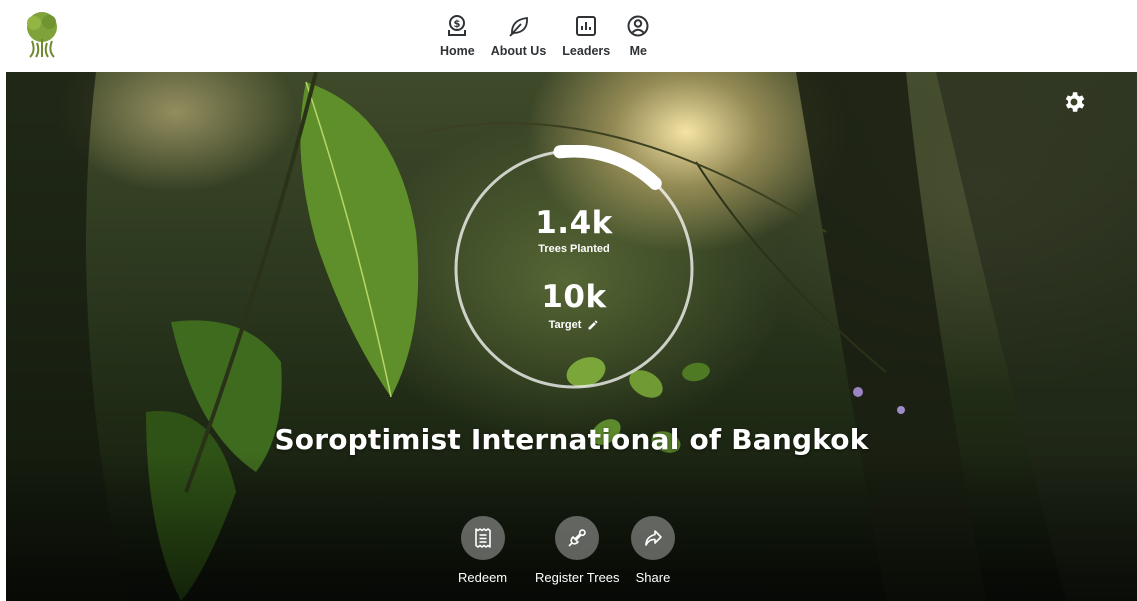 The height and width of the screenshot is (601, 1137). What do you see at coordinates (574, 223) in the screenshot?
I see `trees-planted-value: 1.4k` at bounding box center [574, 223].